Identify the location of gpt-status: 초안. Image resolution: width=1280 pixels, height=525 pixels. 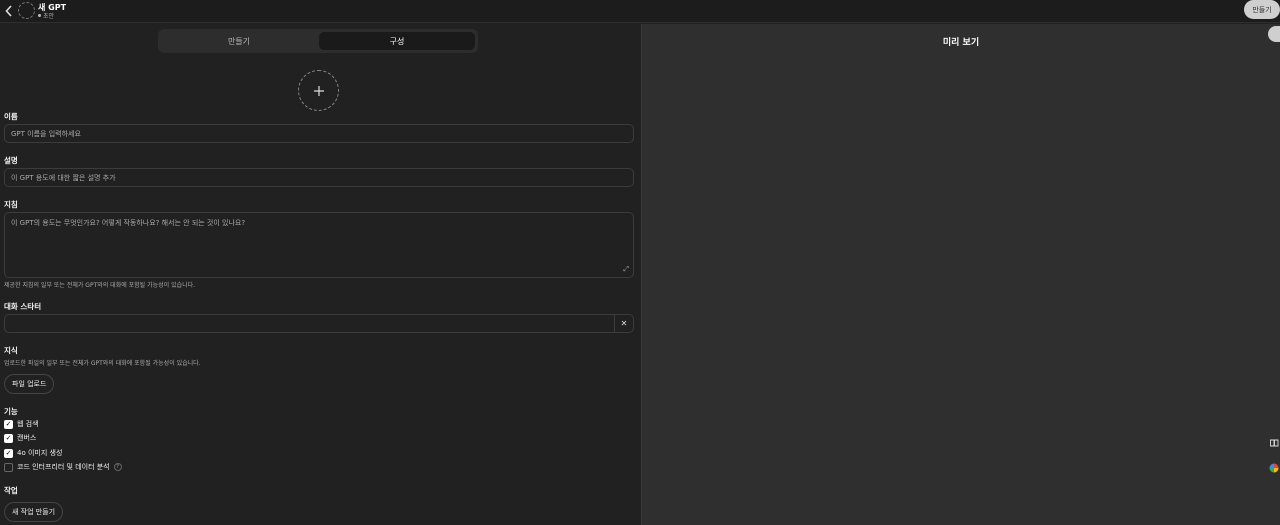
(46, 15).